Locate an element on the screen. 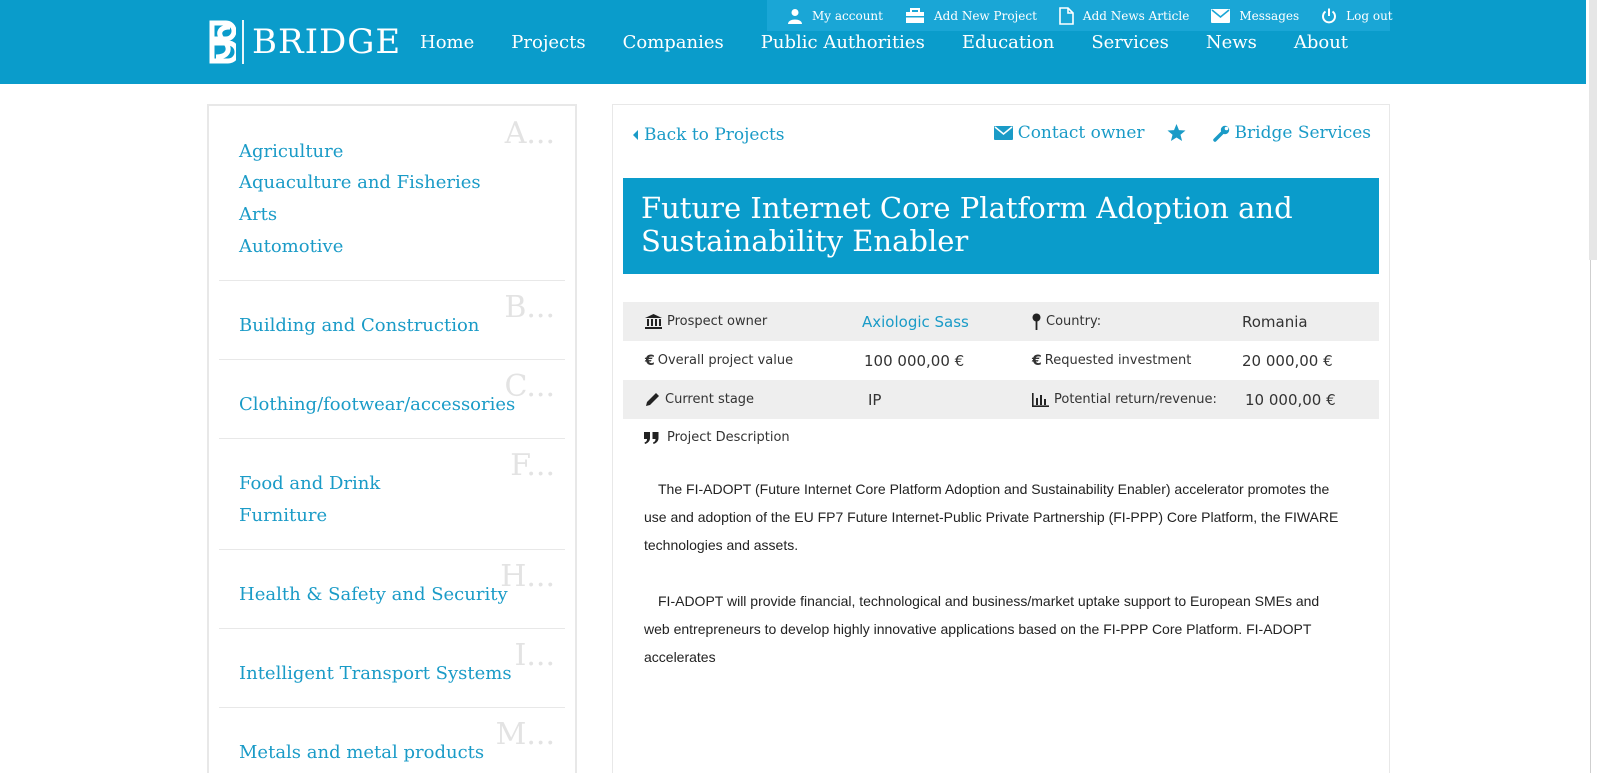  quote-icon is located at coordinates (651, 437).